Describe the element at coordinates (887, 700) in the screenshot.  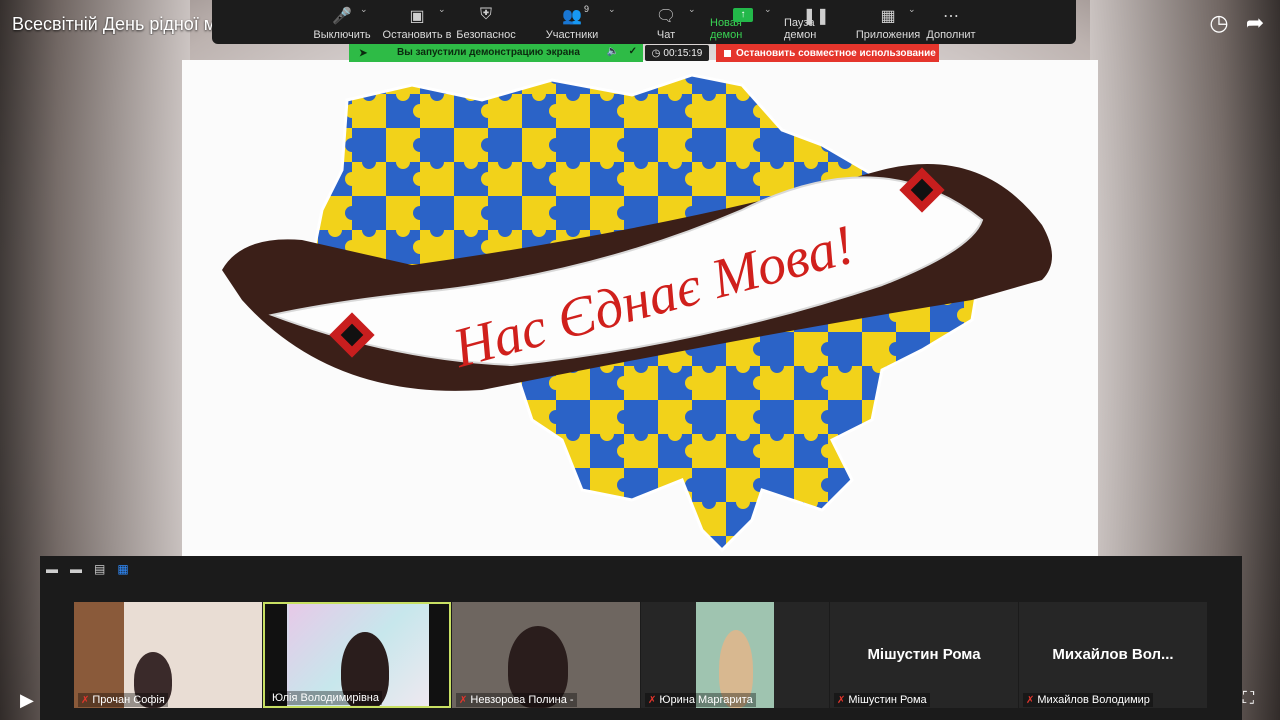
I see `participant-name: Мішустин Рома` at that location.